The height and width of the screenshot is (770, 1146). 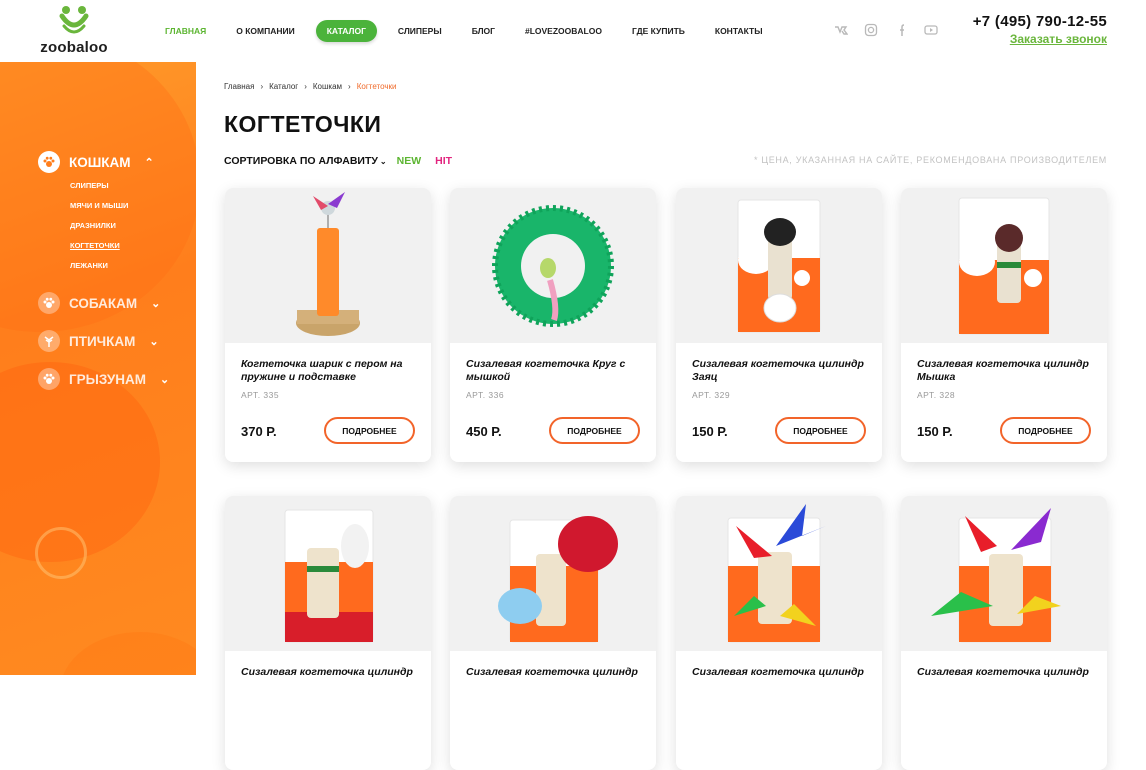 What do you see at coordinates (901, 30) in the screenshot?
I see `facebook-icon` at bounding box center [901, 30].